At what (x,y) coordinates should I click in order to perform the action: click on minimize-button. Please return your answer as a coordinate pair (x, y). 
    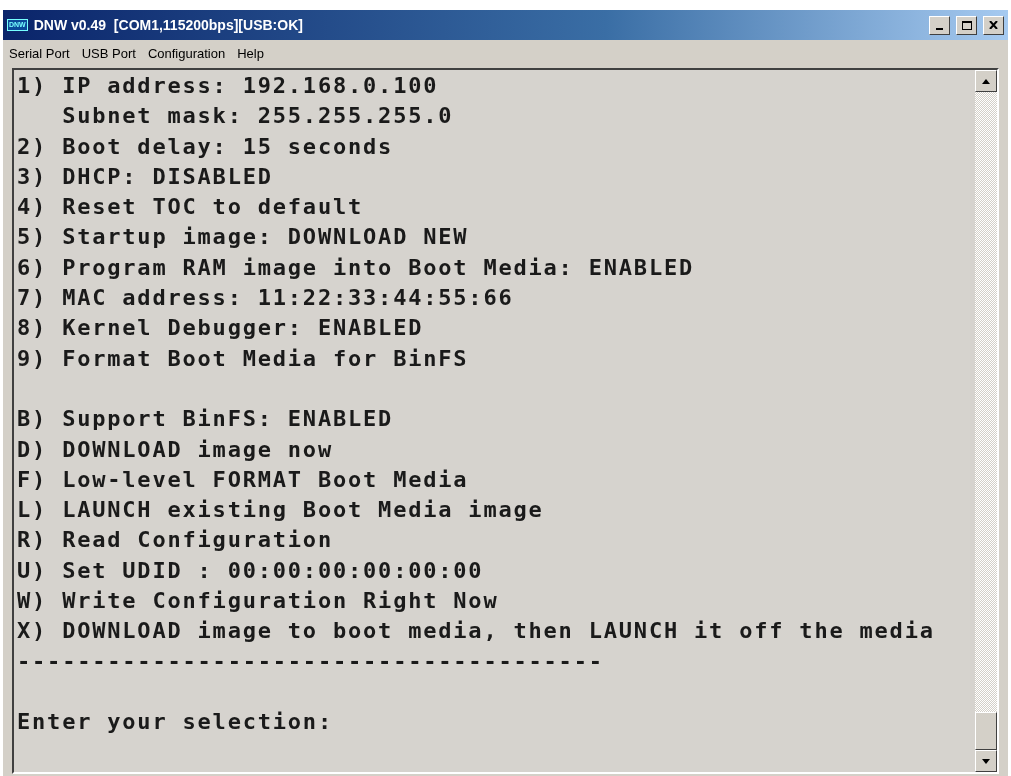
    Looking at the image, I should click on (939, 25).